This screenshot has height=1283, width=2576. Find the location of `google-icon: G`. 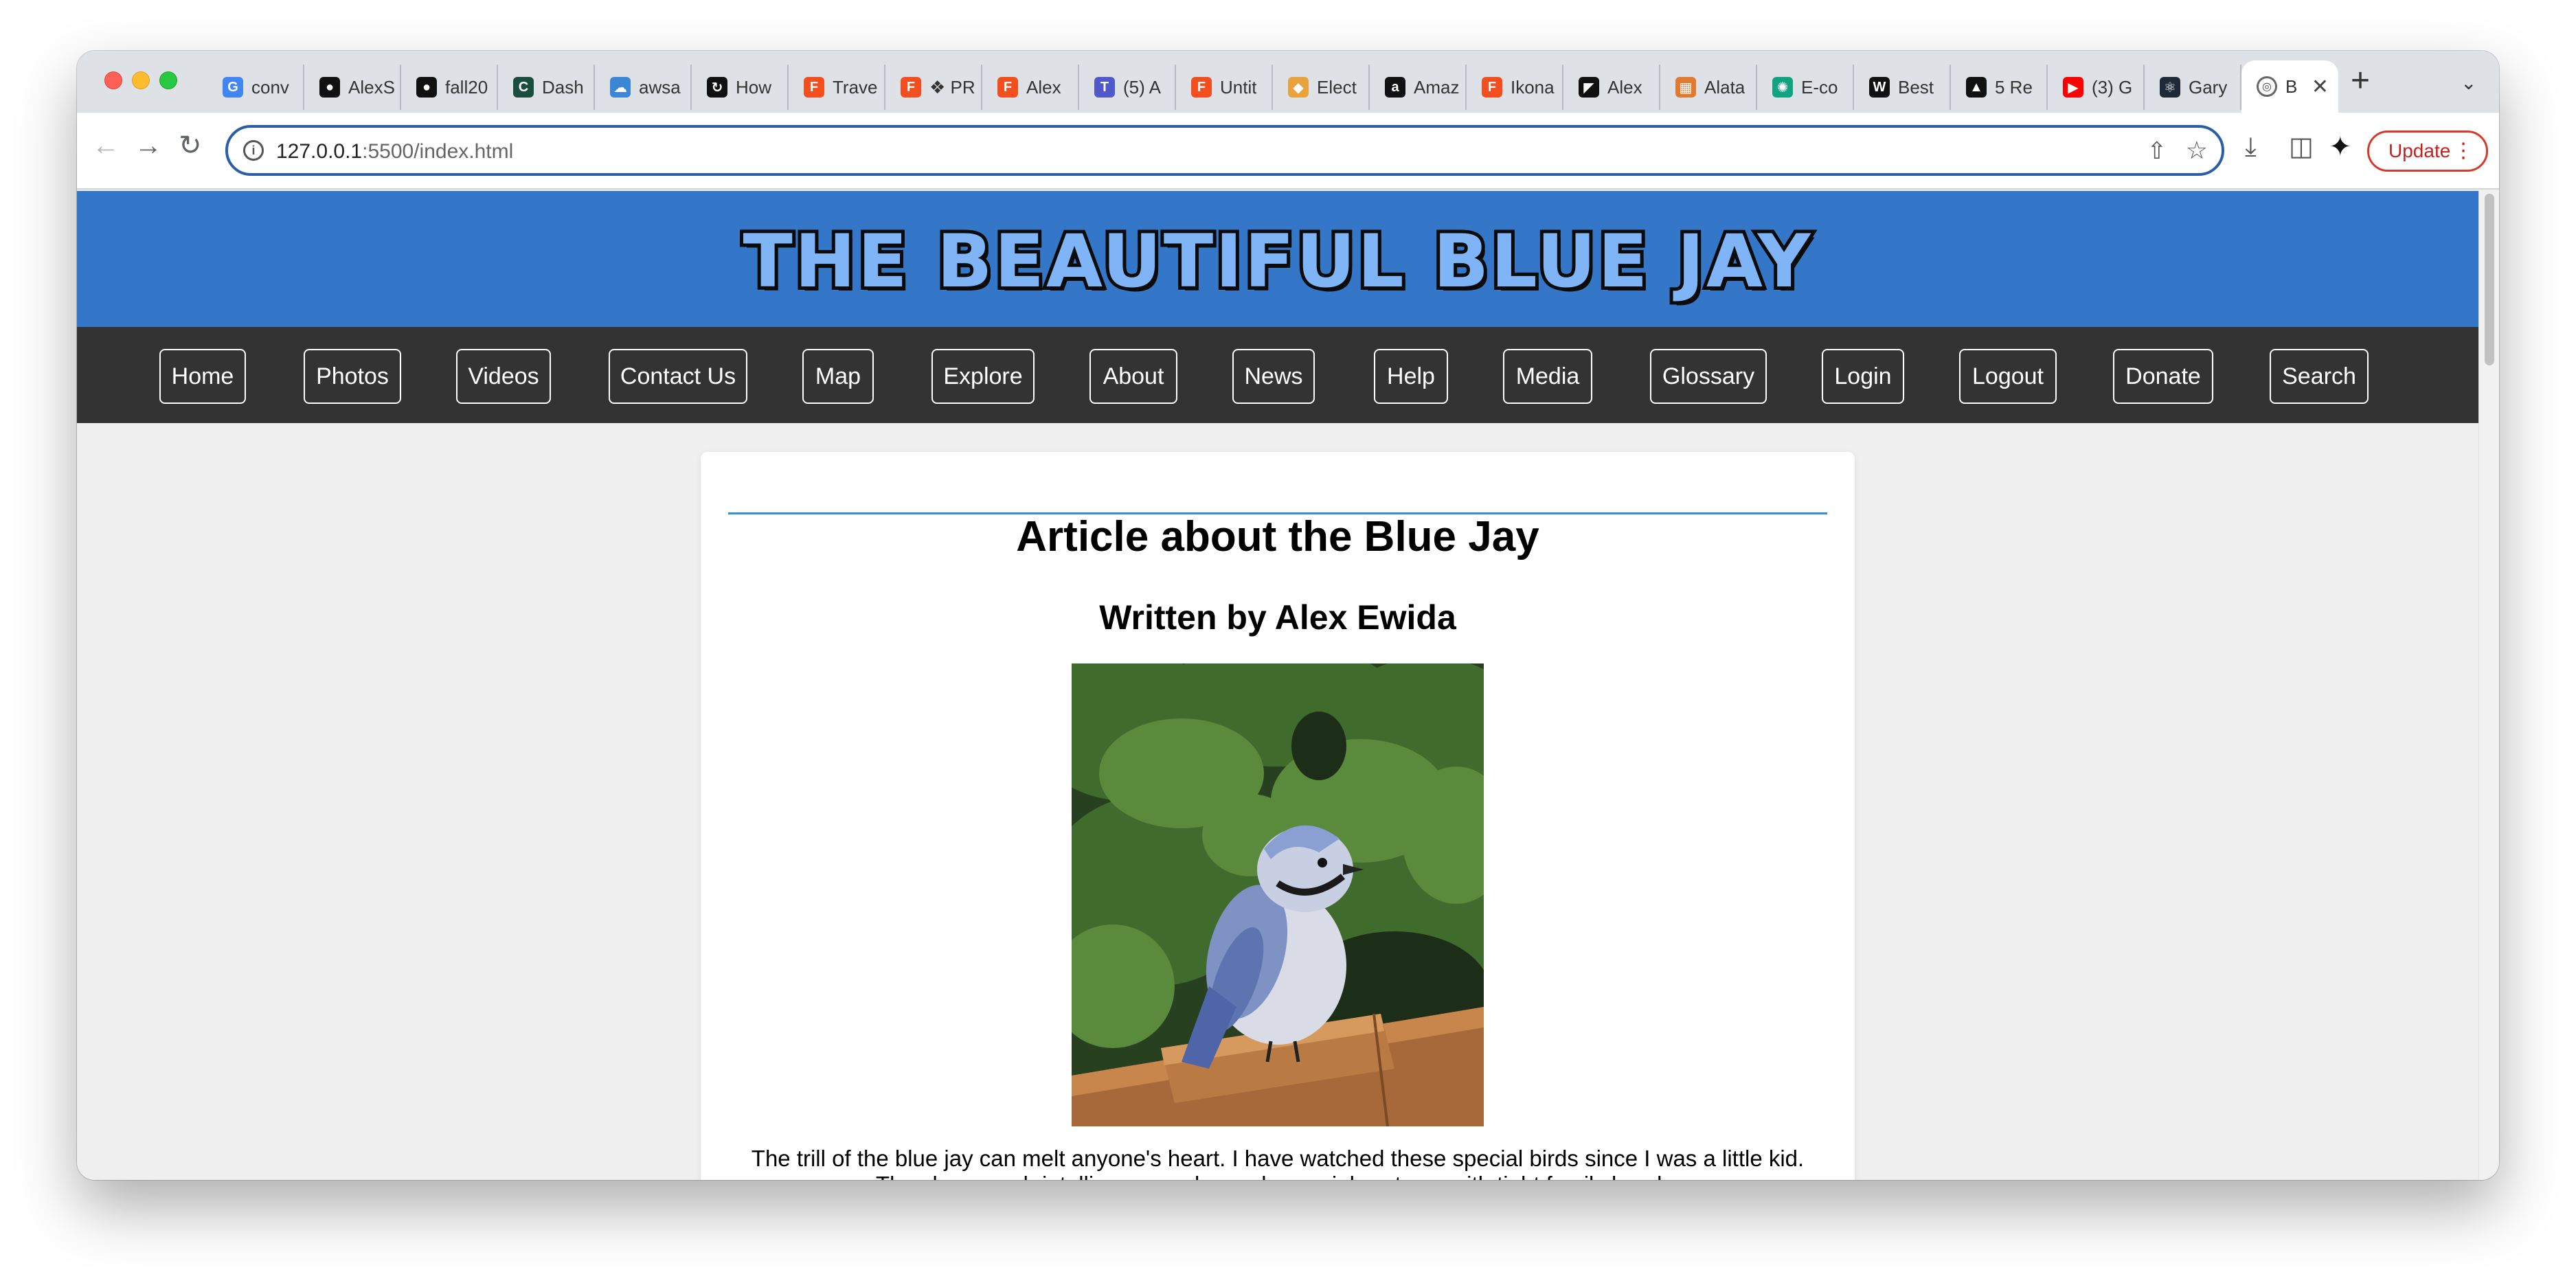

google-icon: G is located at coordinates (233, 87).